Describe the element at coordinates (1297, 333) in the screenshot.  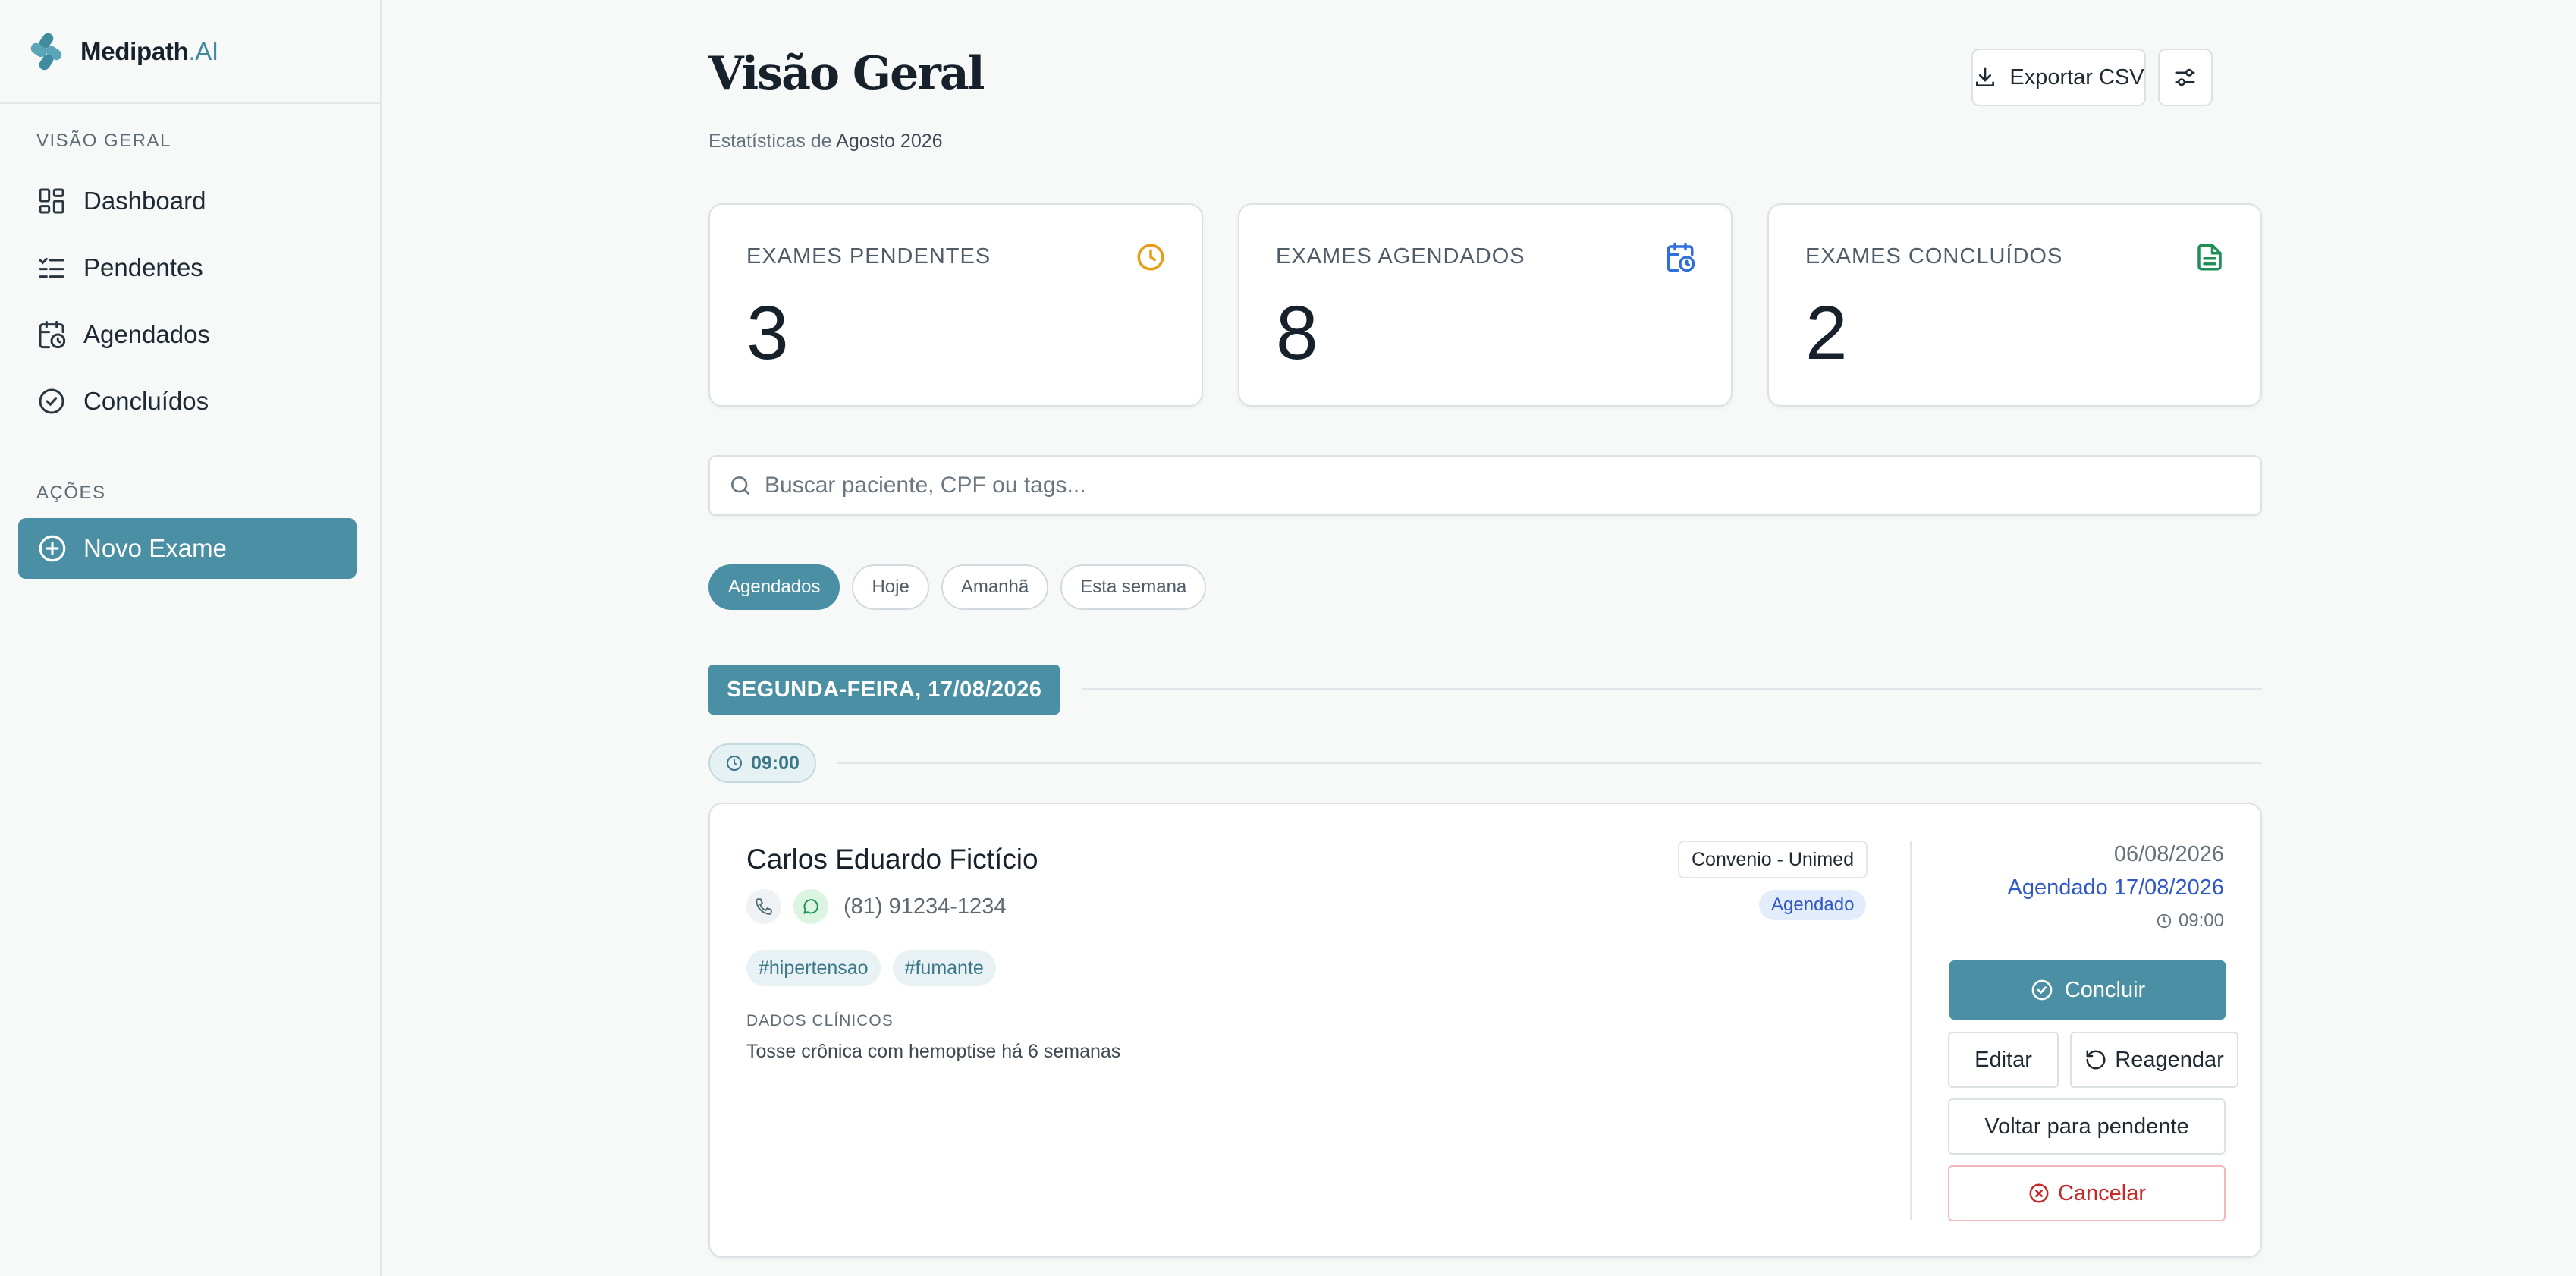
I see `stat-value: 8` at that location.